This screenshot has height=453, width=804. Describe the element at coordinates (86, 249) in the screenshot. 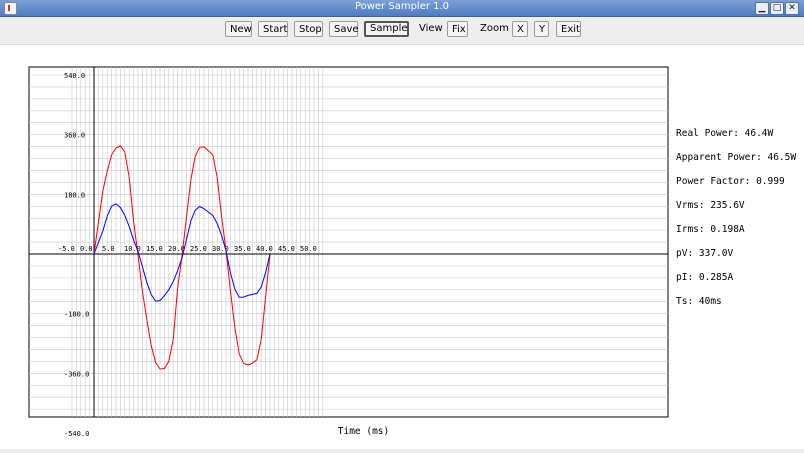

I see `x-tick-label: 0.0` at that location.